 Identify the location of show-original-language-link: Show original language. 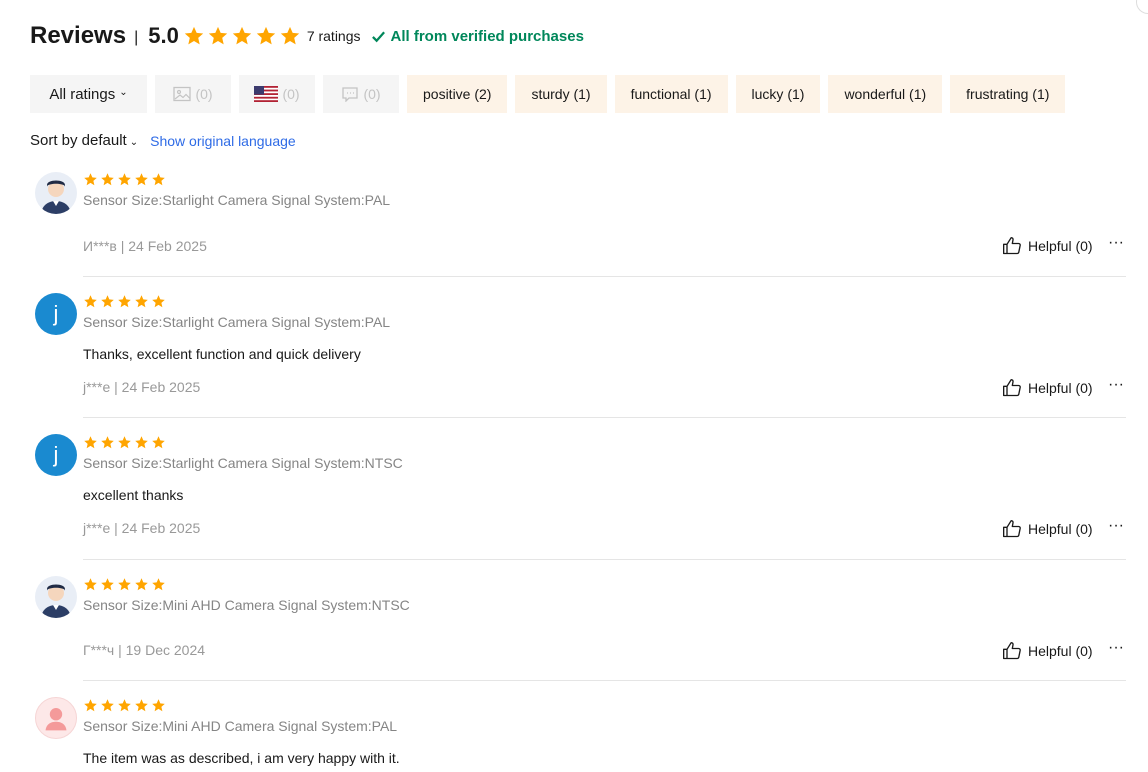
(223, 141).